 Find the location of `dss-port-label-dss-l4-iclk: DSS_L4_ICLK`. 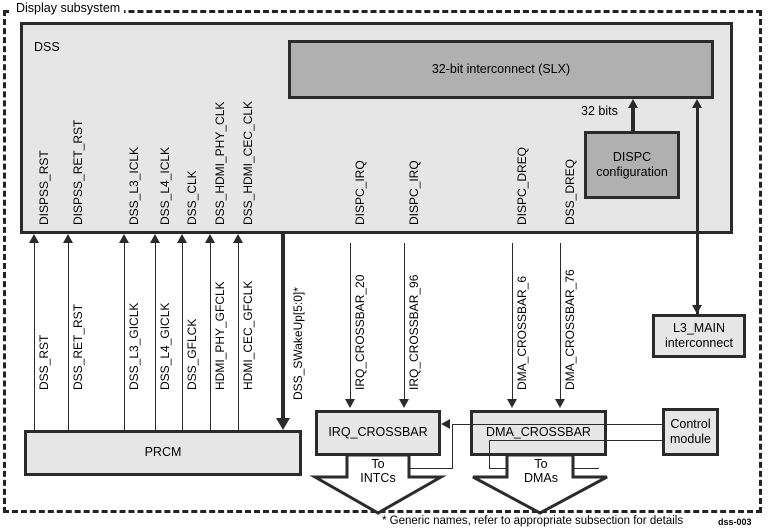

dss-port-label-dss-l4-iclk: DSS_L4_ICLK is located at coordinates (165, 185).